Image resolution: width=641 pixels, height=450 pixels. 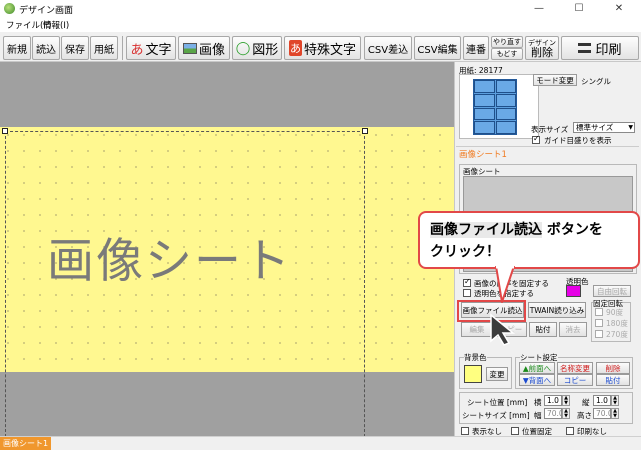 What do you see at coordinates (505, 284) in the screenshot?
I see `callout-pointer` at bounding box center [505, 284].